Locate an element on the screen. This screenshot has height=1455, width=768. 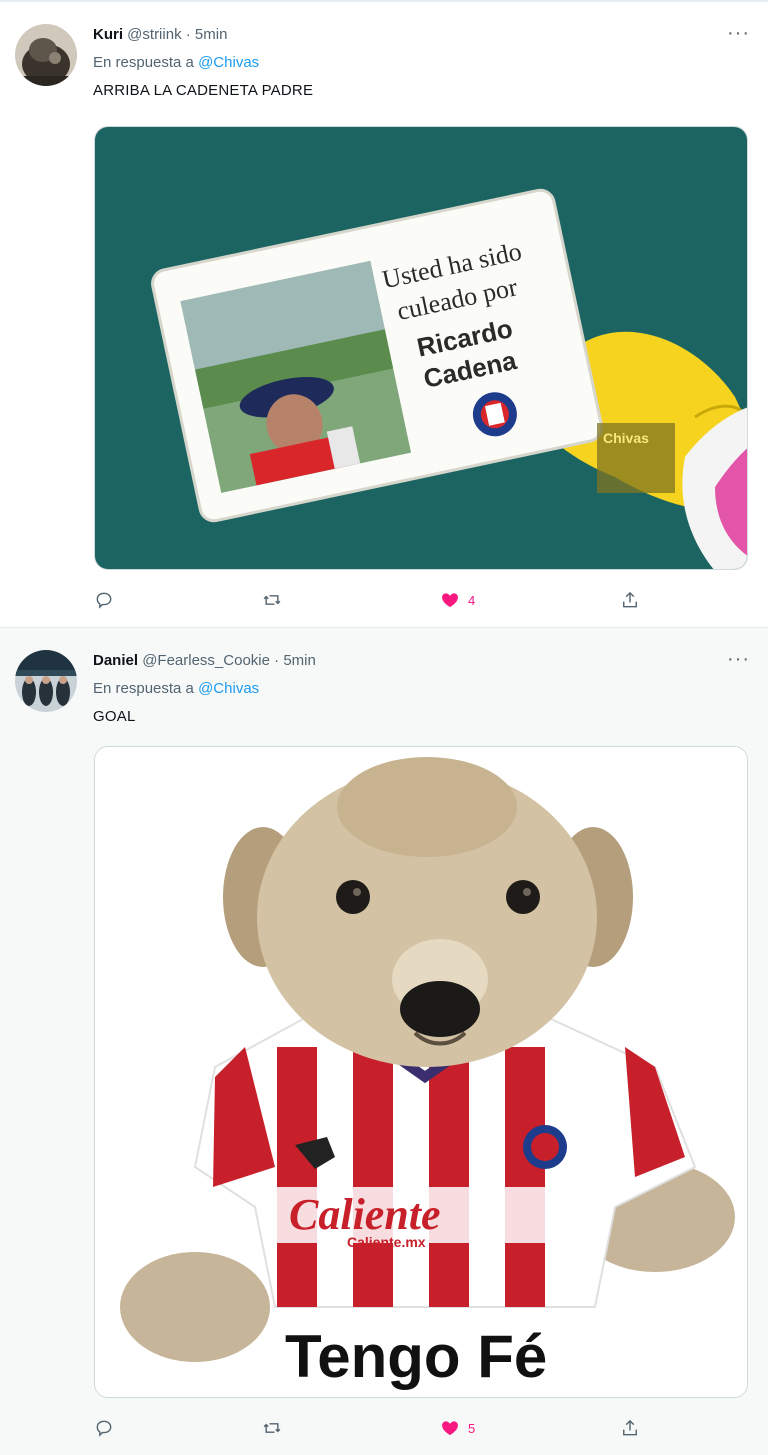
tweet-actions: 4 is located at coordinates (374, 600).